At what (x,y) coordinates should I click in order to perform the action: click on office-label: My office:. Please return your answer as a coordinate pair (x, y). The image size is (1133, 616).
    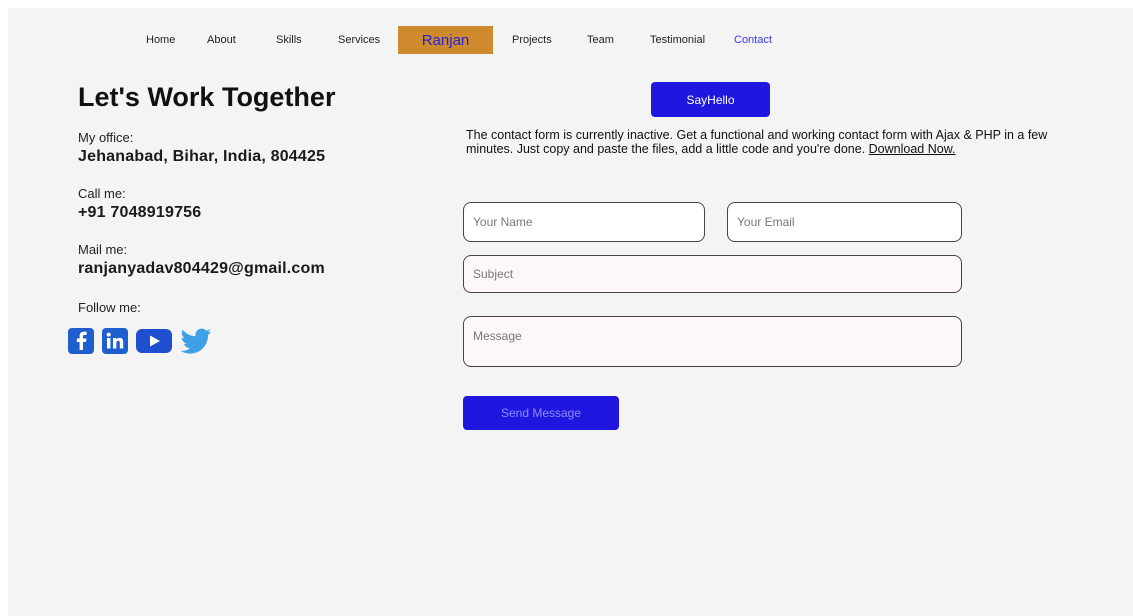
    Looking at the image, I should click on (106, 137).